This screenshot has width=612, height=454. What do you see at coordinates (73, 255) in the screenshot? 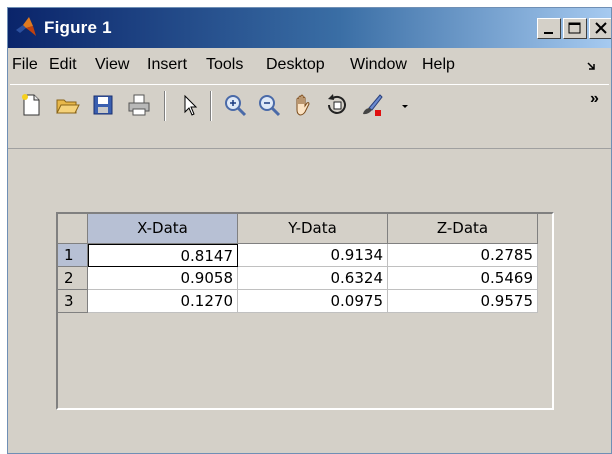
I see `row-header-1: 1` at bounding box center [73, 255].